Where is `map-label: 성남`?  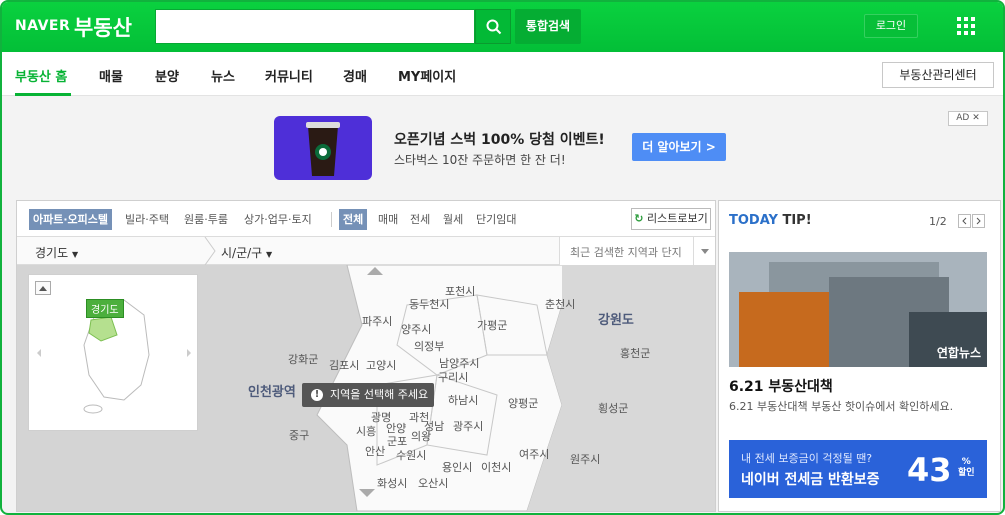 map-label: 성남 is located at coordinates (434, 426).